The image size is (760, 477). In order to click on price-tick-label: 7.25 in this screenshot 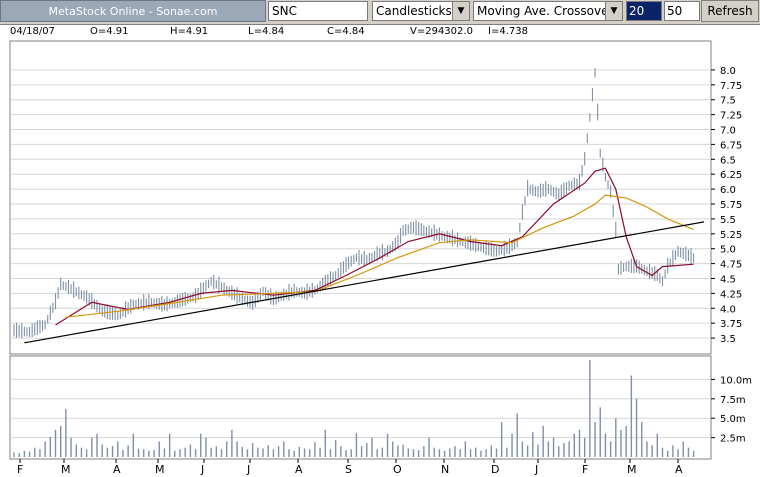, I will do `click(731, 116)`.